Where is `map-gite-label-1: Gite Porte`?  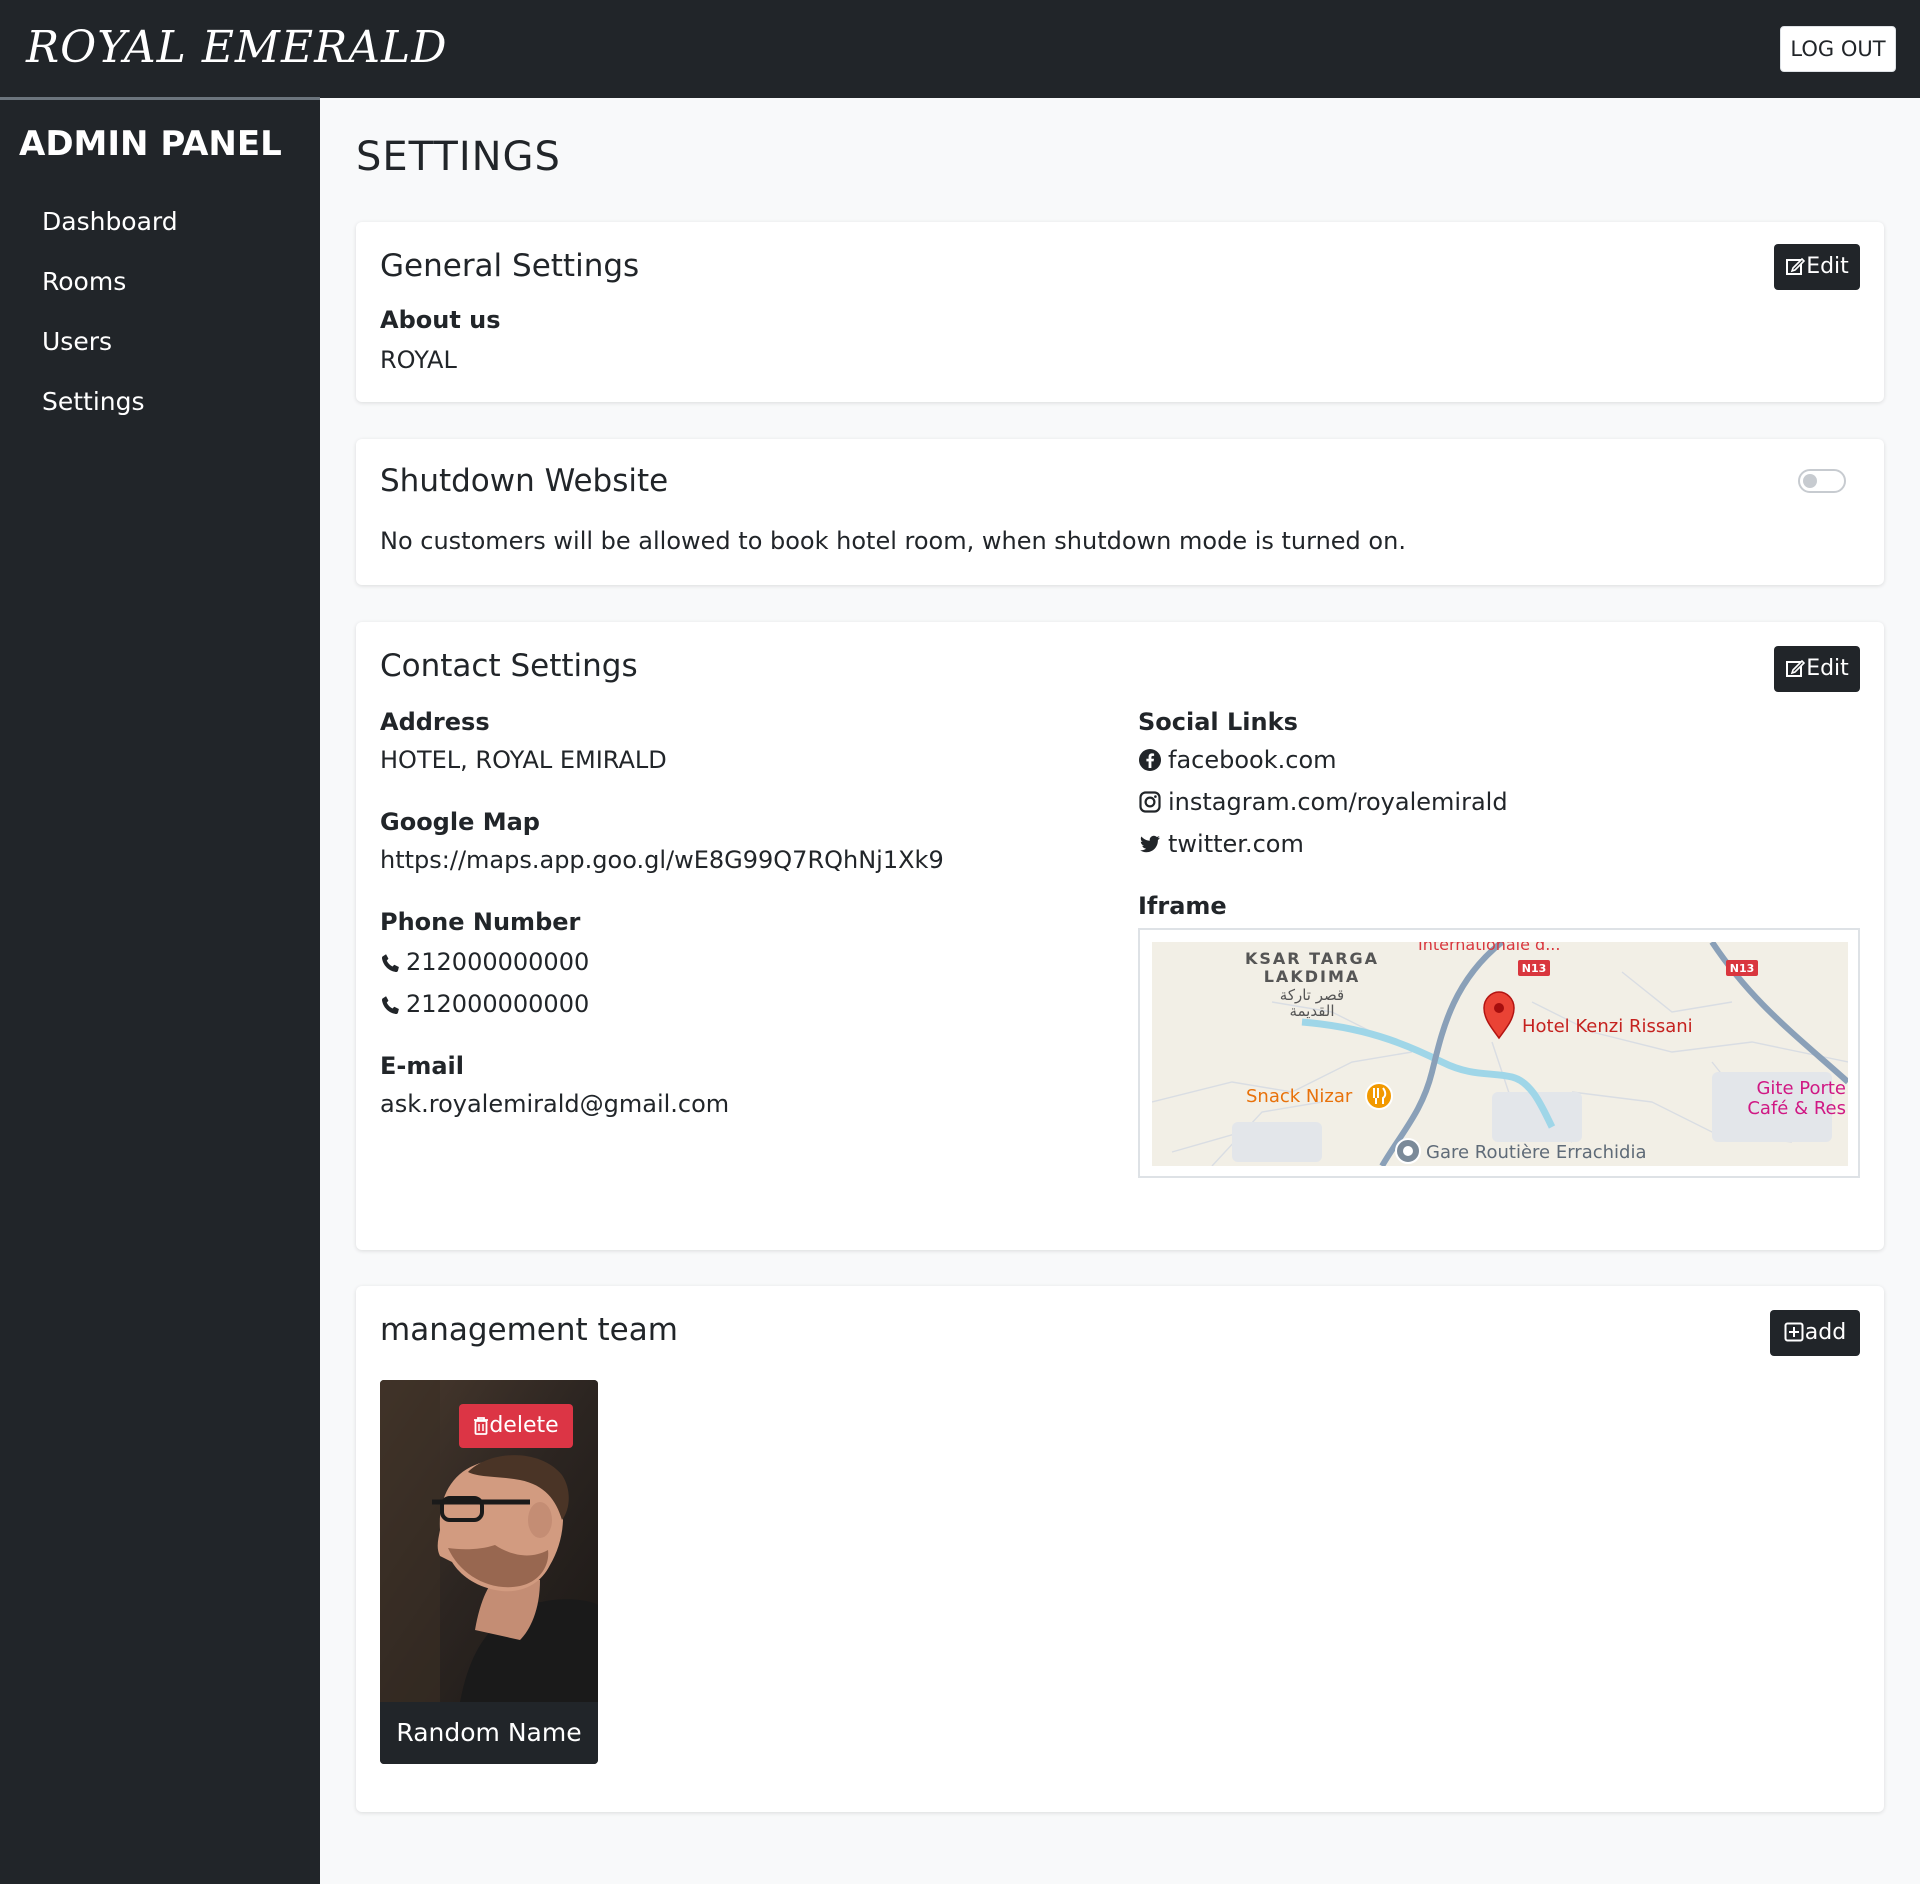 map-gite-label-1: Gite Porte is located at coordinates (1801, 1088).